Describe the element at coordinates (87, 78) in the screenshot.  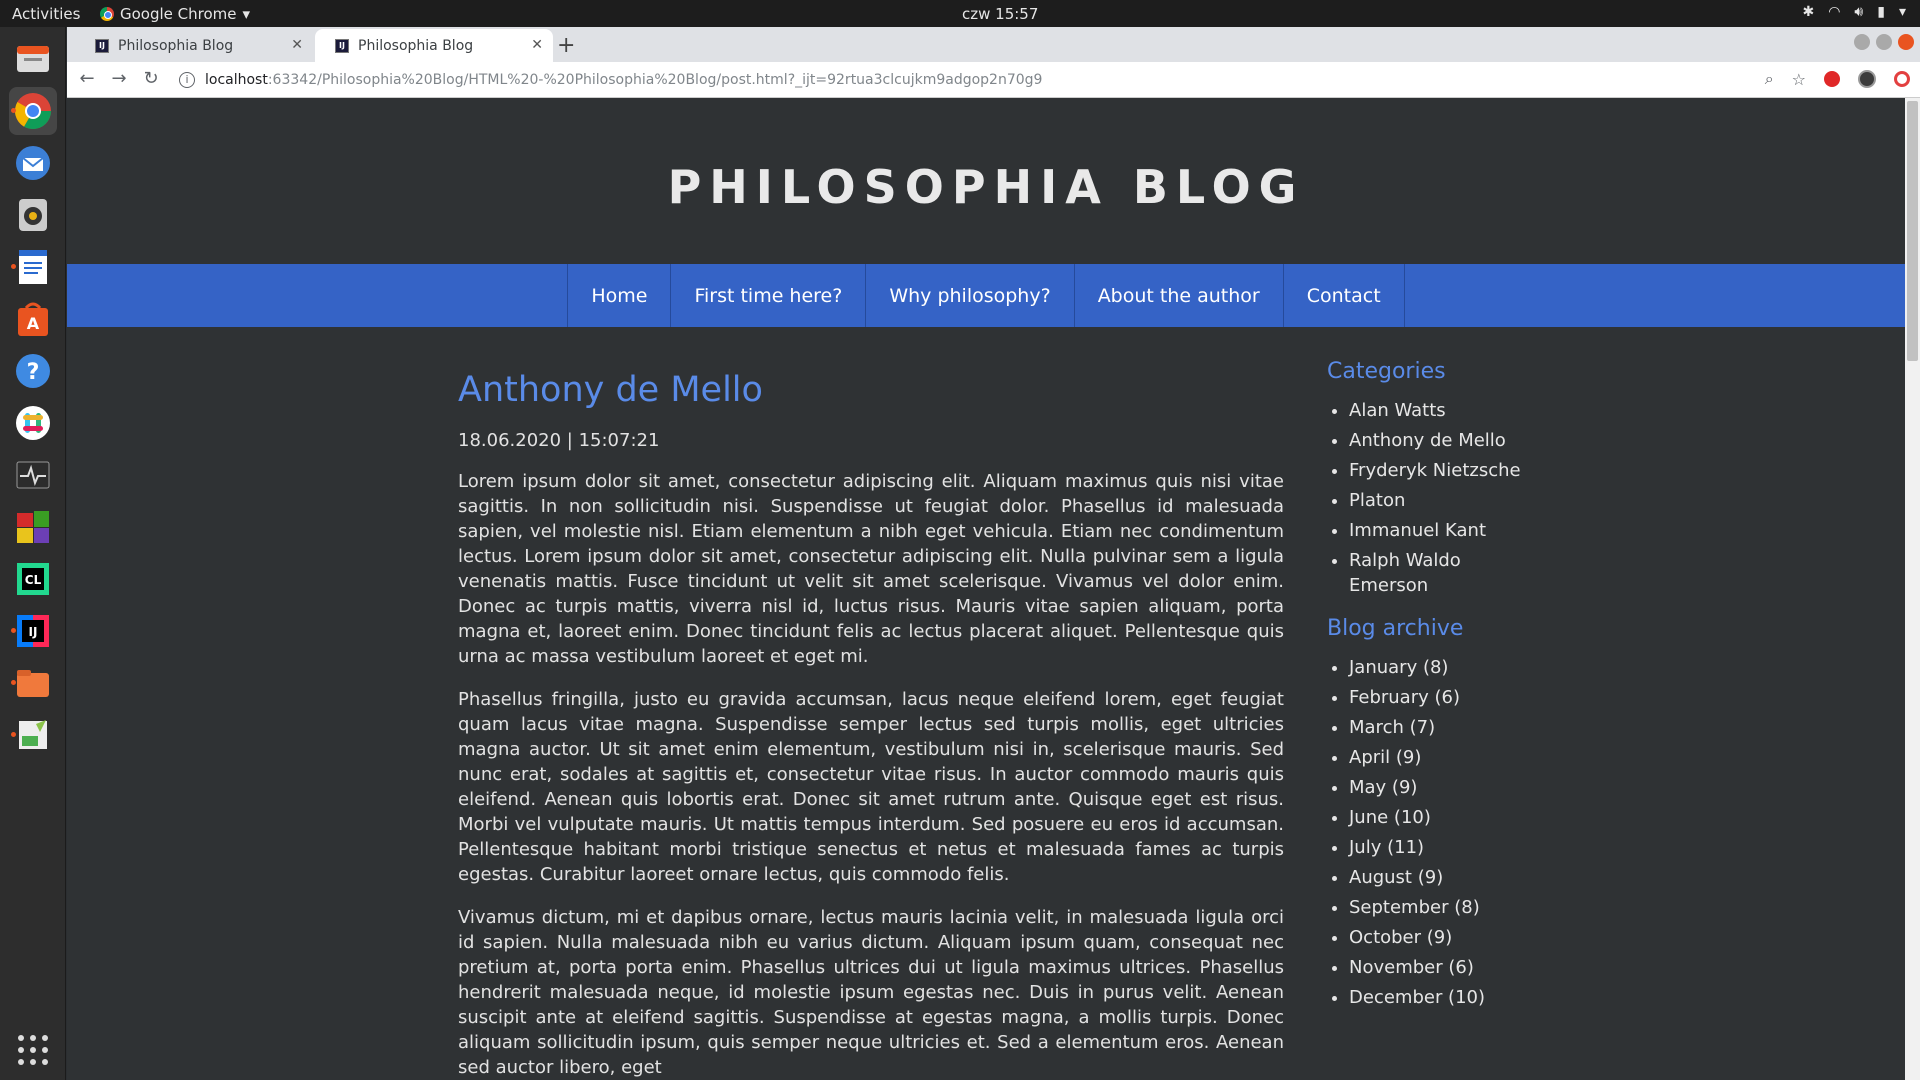
I see `back-arrow-icon: ←` at that location.